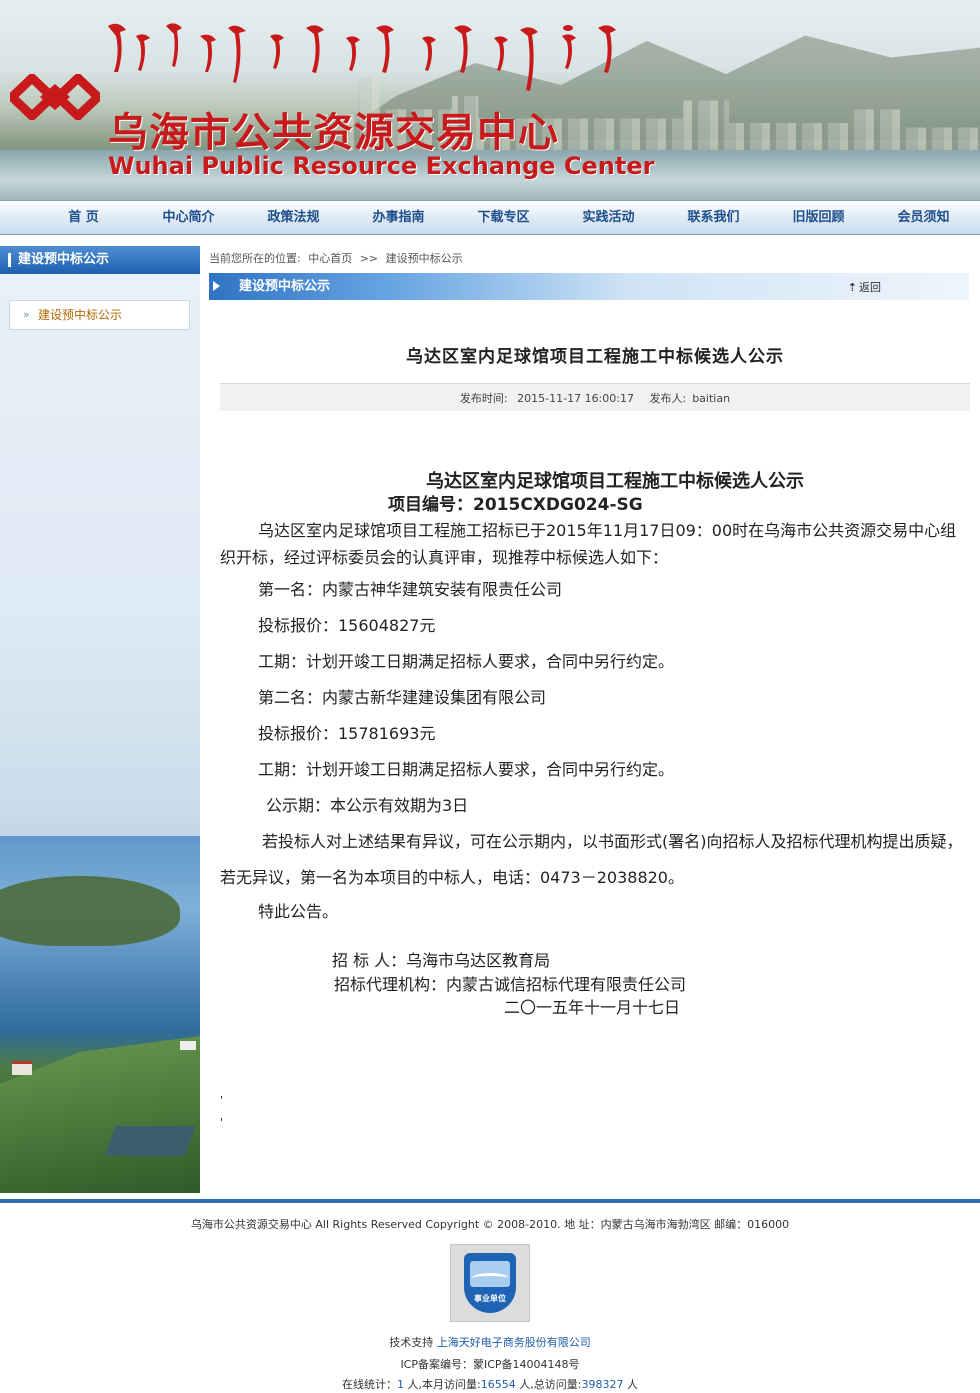 This screenshot has height=1393, width=980. What do you see at coordinates (490, 1364) in the screenshot?
I see `footer-icp: ICP备案编号：蒙ICP备14004148号` at bounding box center [490, 1364].